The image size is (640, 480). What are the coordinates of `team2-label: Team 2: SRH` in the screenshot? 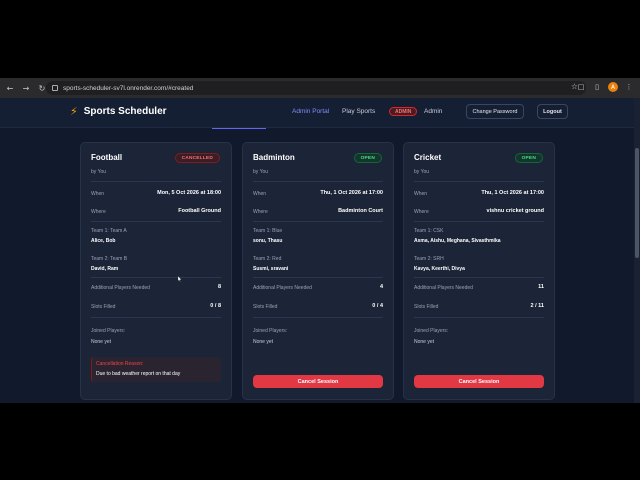 It's located at (429, 259).